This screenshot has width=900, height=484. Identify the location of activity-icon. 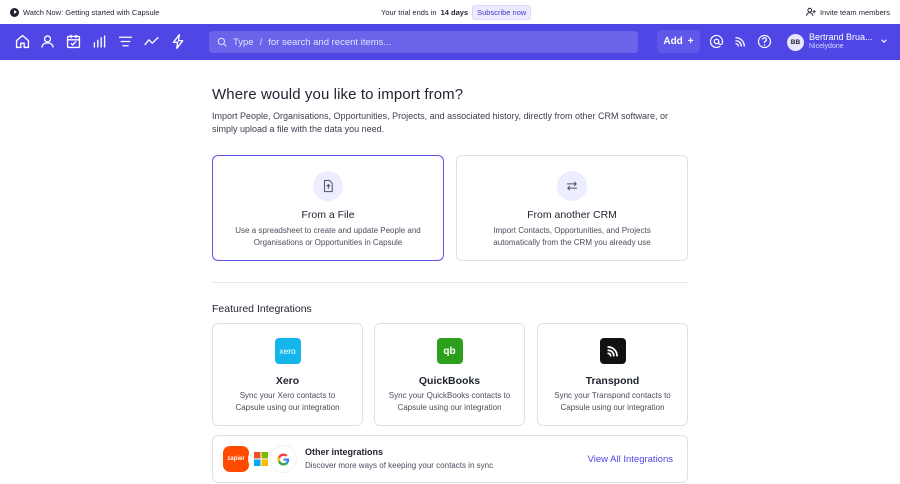
(151, 41).